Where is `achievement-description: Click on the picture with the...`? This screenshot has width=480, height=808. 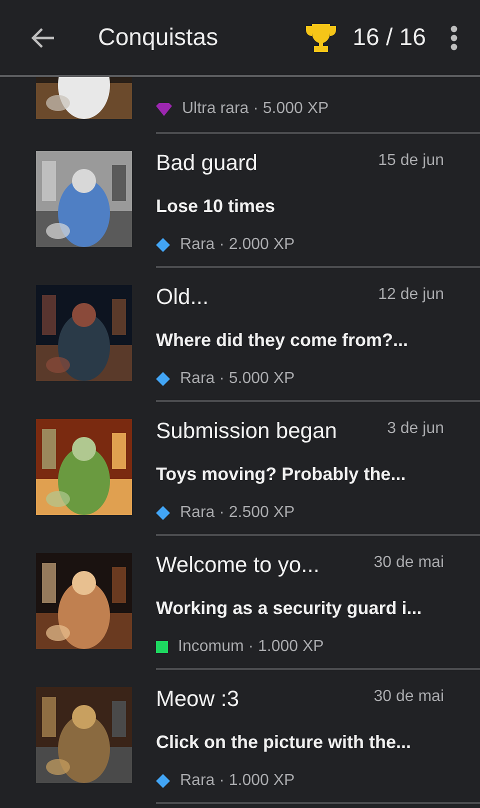
achievement-description: Click on the picture with the... is located at coordinates (284, 742).